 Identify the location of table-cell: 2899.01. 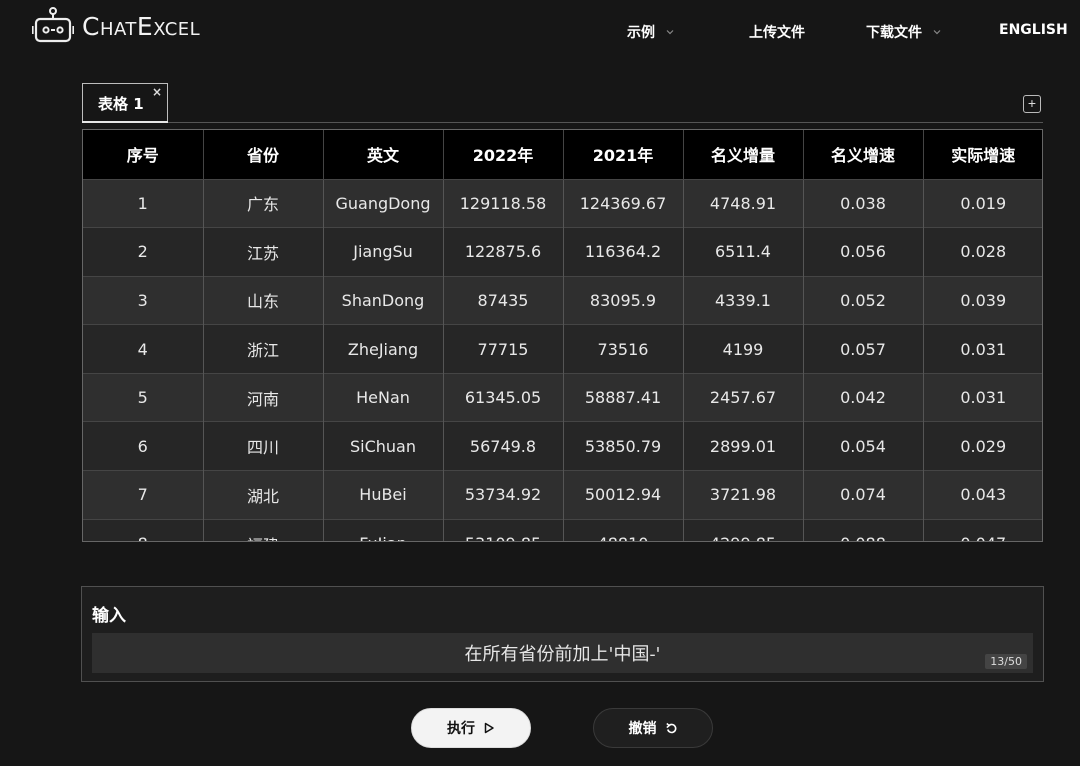
(743, 446).